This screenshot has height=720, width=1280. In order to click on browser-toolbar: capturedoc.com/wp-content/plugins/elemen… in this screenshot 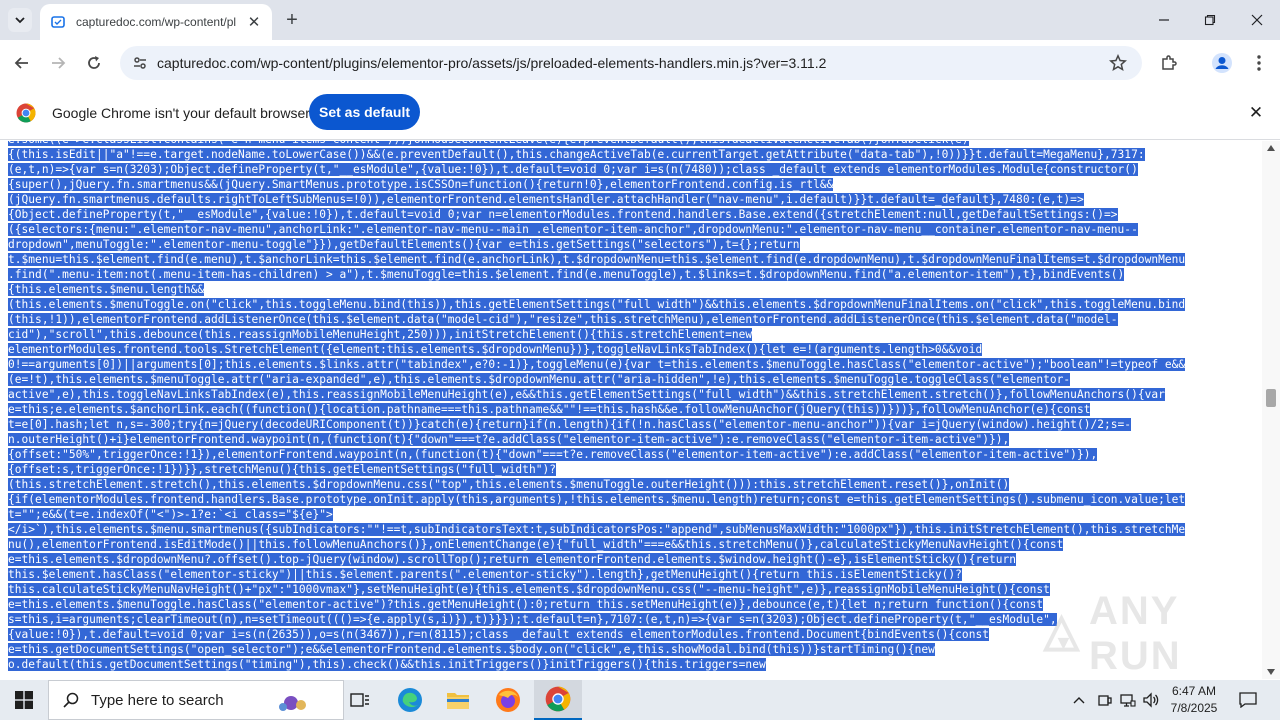, I will do `click(640, 63)`.